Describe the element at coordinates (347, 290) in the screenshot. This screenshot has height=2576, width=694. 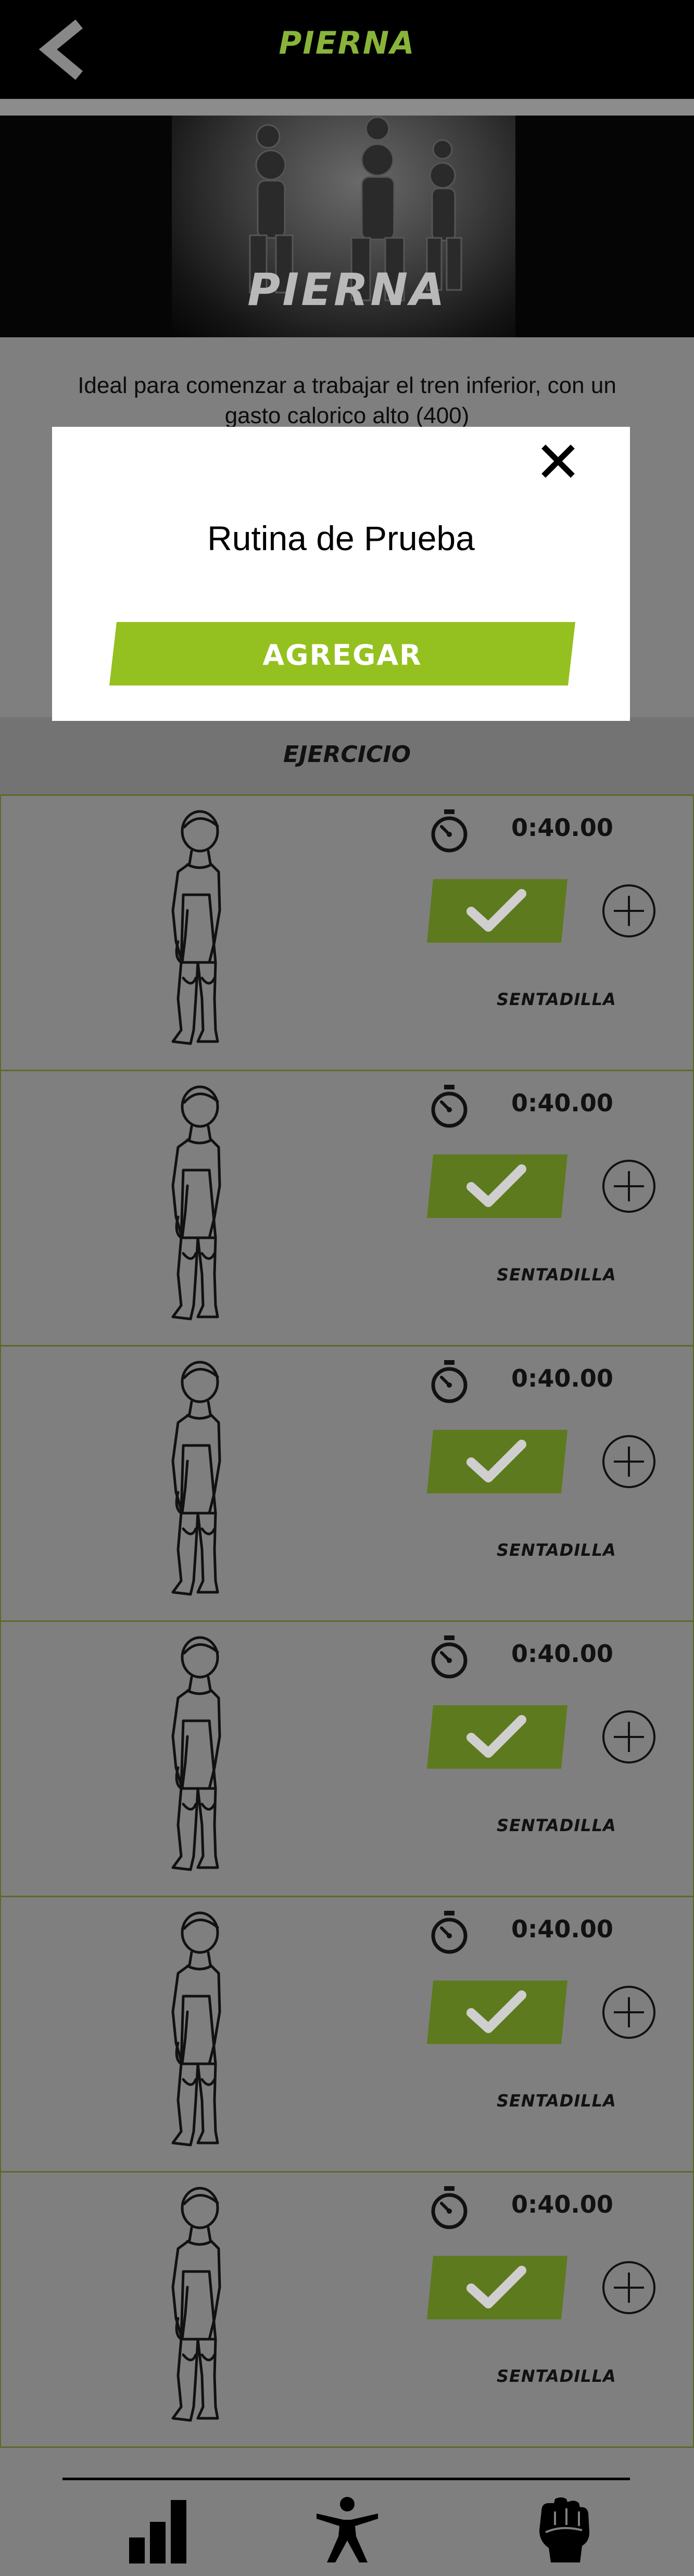
I see `hero-title: PIERNA` at that location.